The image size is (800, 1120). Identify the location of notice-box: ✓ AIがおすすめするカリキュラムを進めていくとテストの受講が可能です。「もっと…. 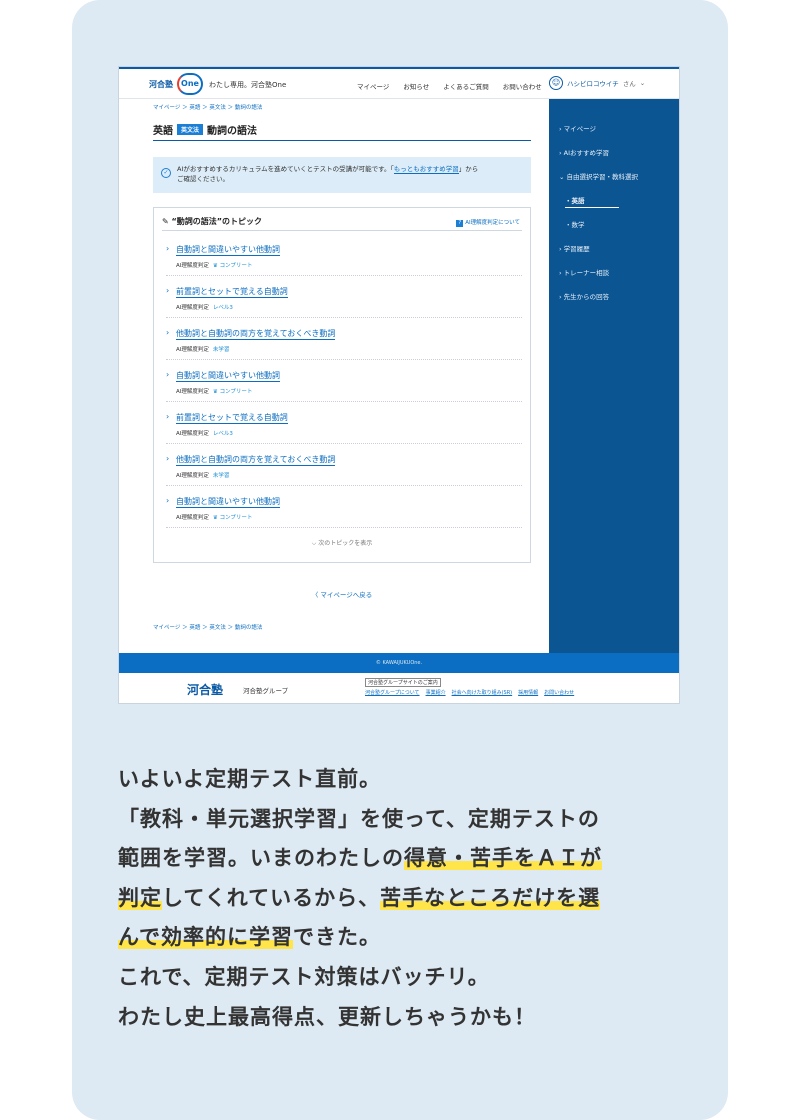
(342, 175).